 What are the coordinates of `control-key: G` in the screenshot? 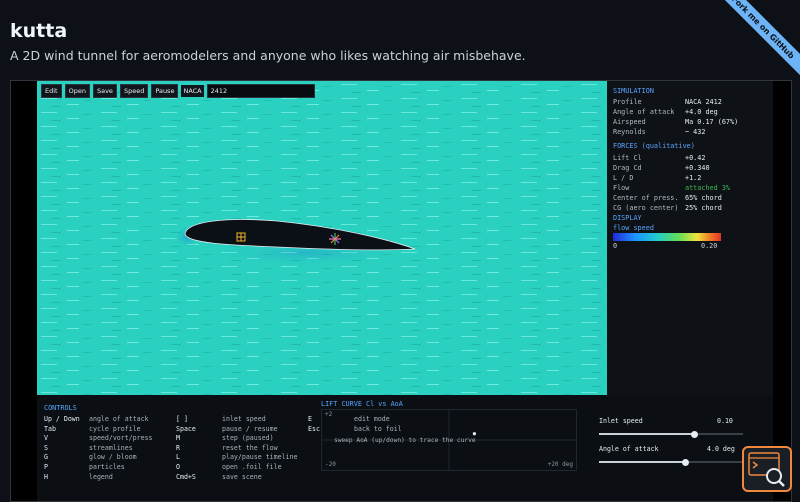 It's located at (46, 457).